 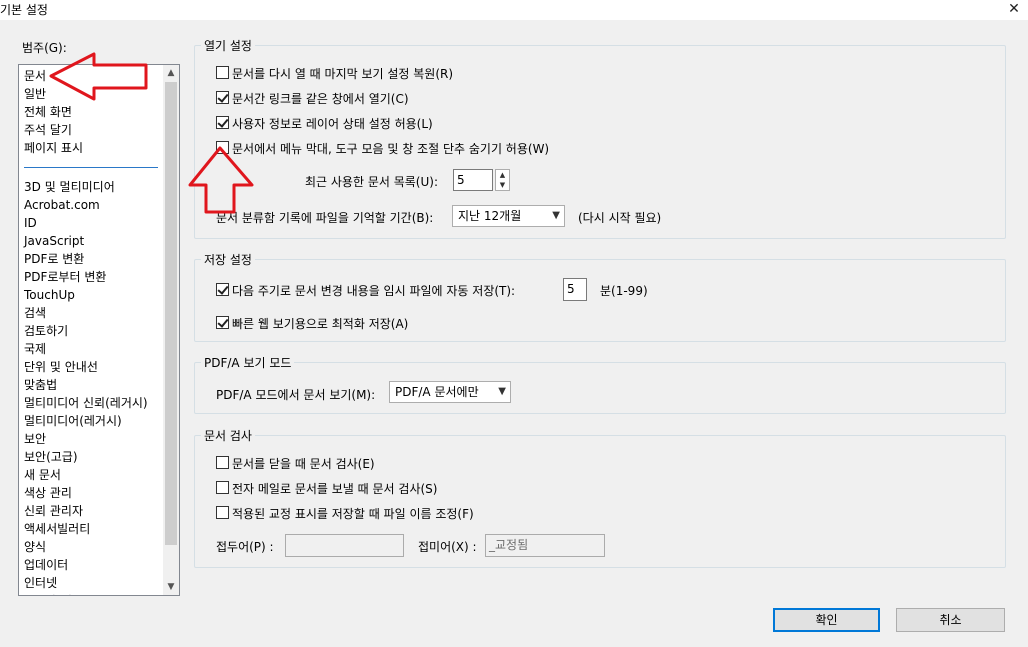 What do you see at coordinates (24, 10) in the screenshot?
I see `window-title: 기본 설정` at bounding box center [24, 10].